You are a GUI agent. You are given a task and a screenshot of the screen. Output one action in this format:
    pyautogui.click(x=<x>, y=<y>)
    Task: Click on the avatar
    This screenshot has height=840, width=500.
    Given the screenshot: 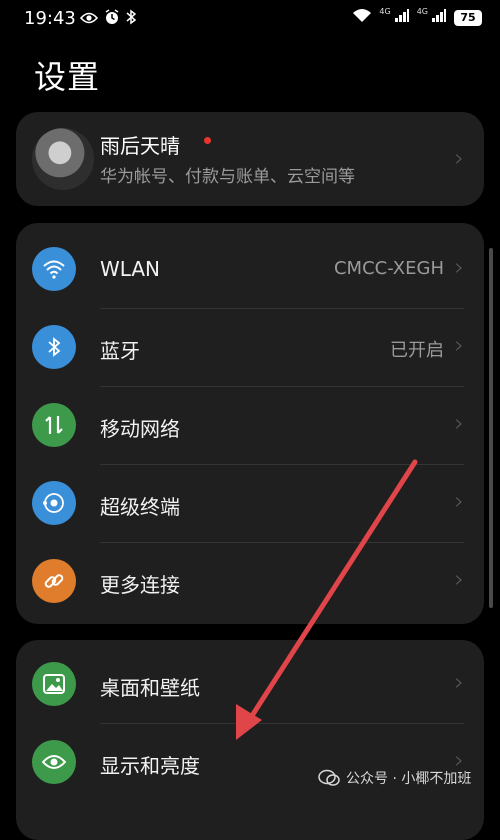 What is the action you would take?
    pyautogui.click(x=63, y=159)
    